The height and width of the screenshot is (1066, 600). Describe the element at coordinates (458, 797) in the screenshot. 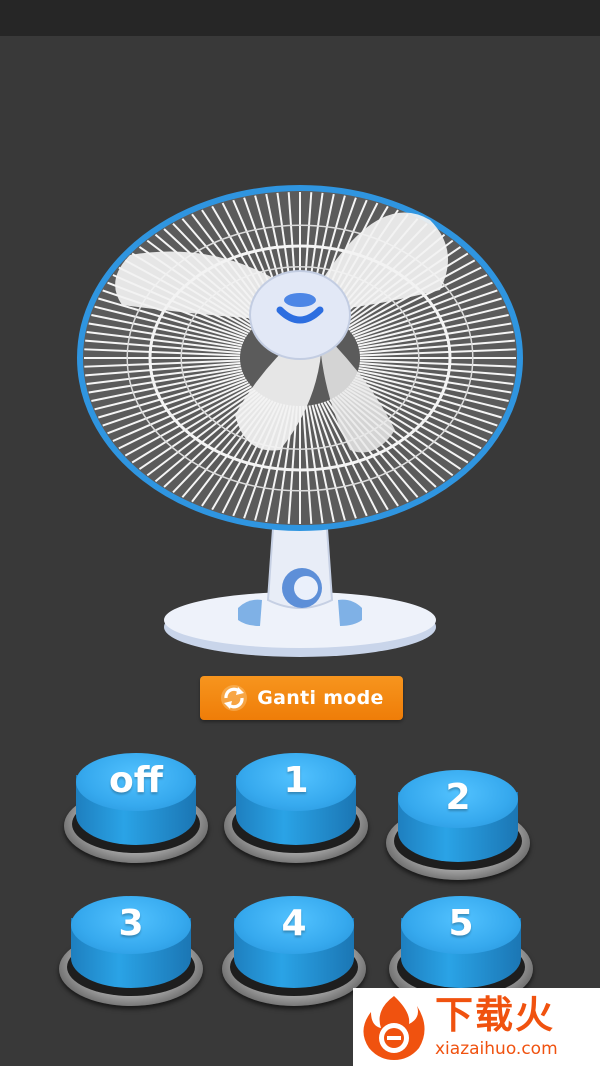

I see `speed-button-2-label: 2` at that location.